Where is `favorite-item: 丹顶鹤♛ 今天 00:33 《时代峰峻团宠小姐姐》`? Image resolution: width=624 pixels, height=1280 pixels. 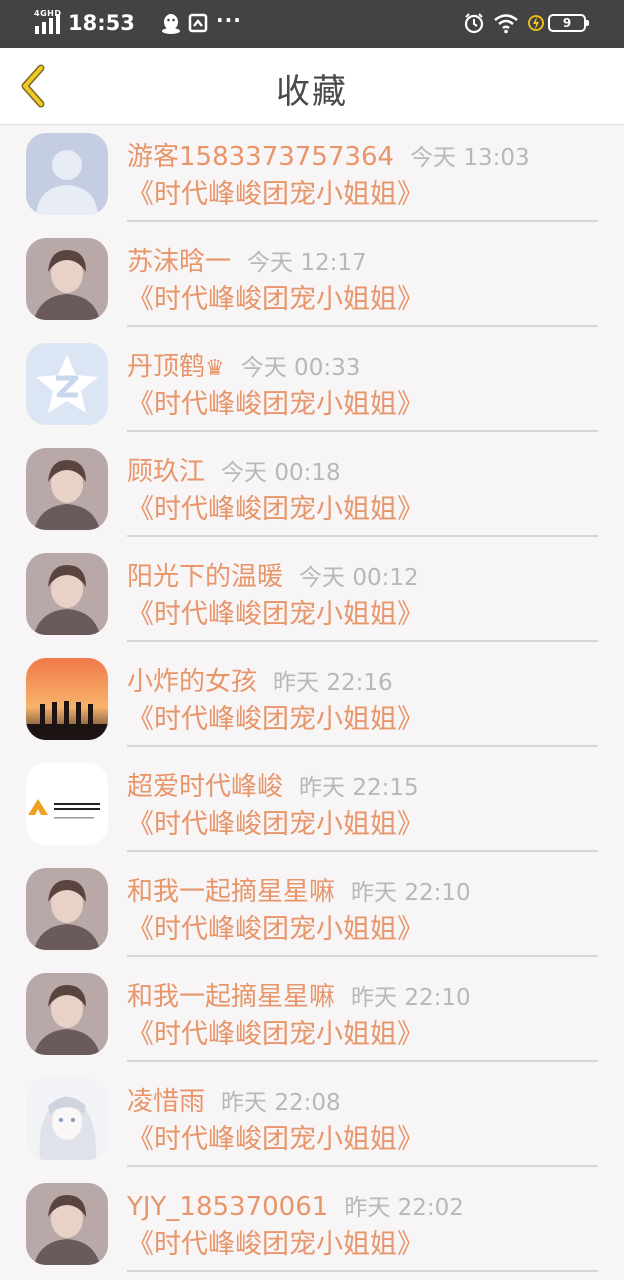 favorite-item: 丹顶鹤♛ 今天 00:33 《时代峰峻团宠小姐姐》 is located at coordinates (312, 387).